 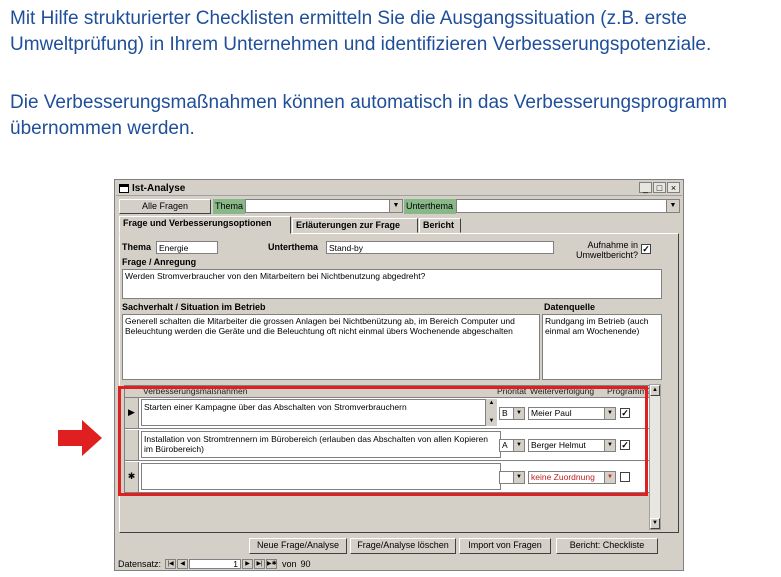 I want to click on bericht-checkliste-button: Bericht: Checkliste, so click(x=607, y=546).